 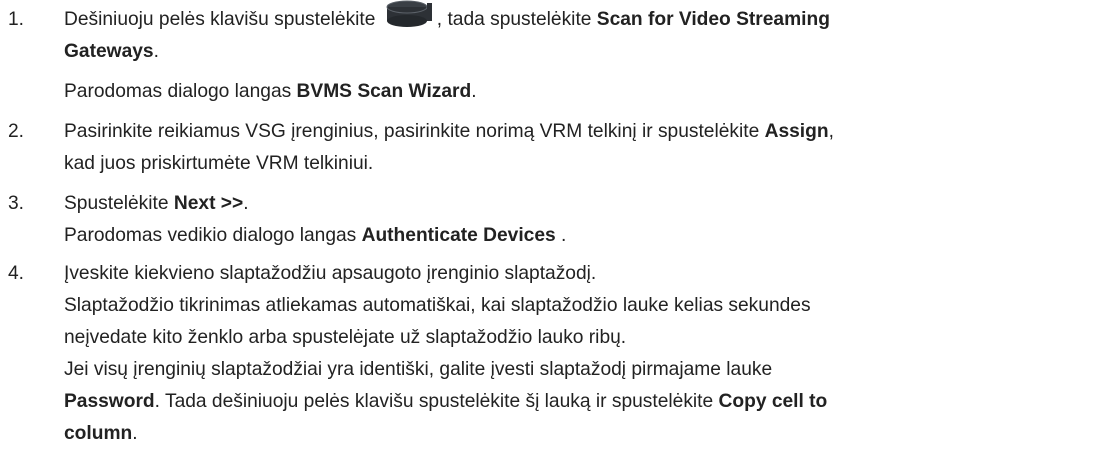 I want to click on step-number: 3., so click(x=16, y=203).